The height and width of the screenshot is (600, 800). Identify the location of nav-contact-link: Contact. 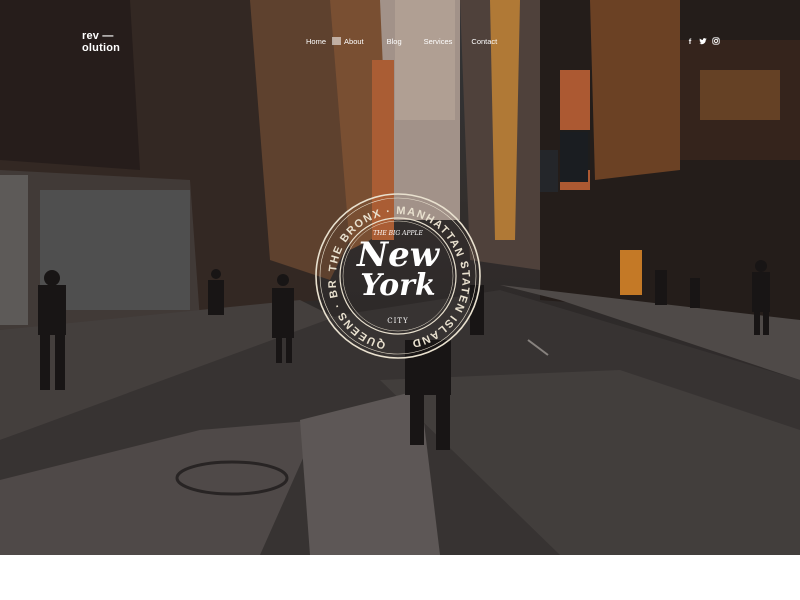
(484, 41).